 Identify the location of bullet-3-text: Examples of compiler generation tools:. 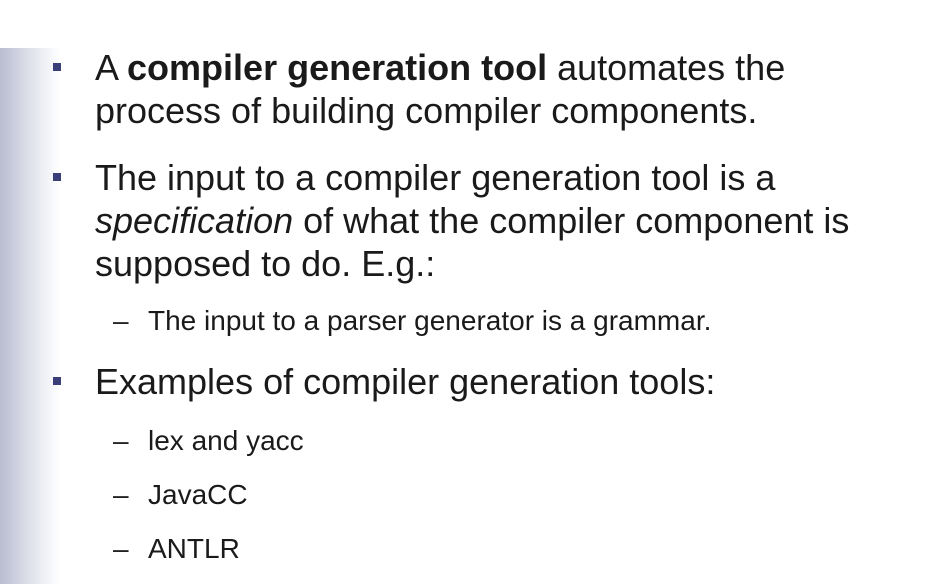
(405, 381).